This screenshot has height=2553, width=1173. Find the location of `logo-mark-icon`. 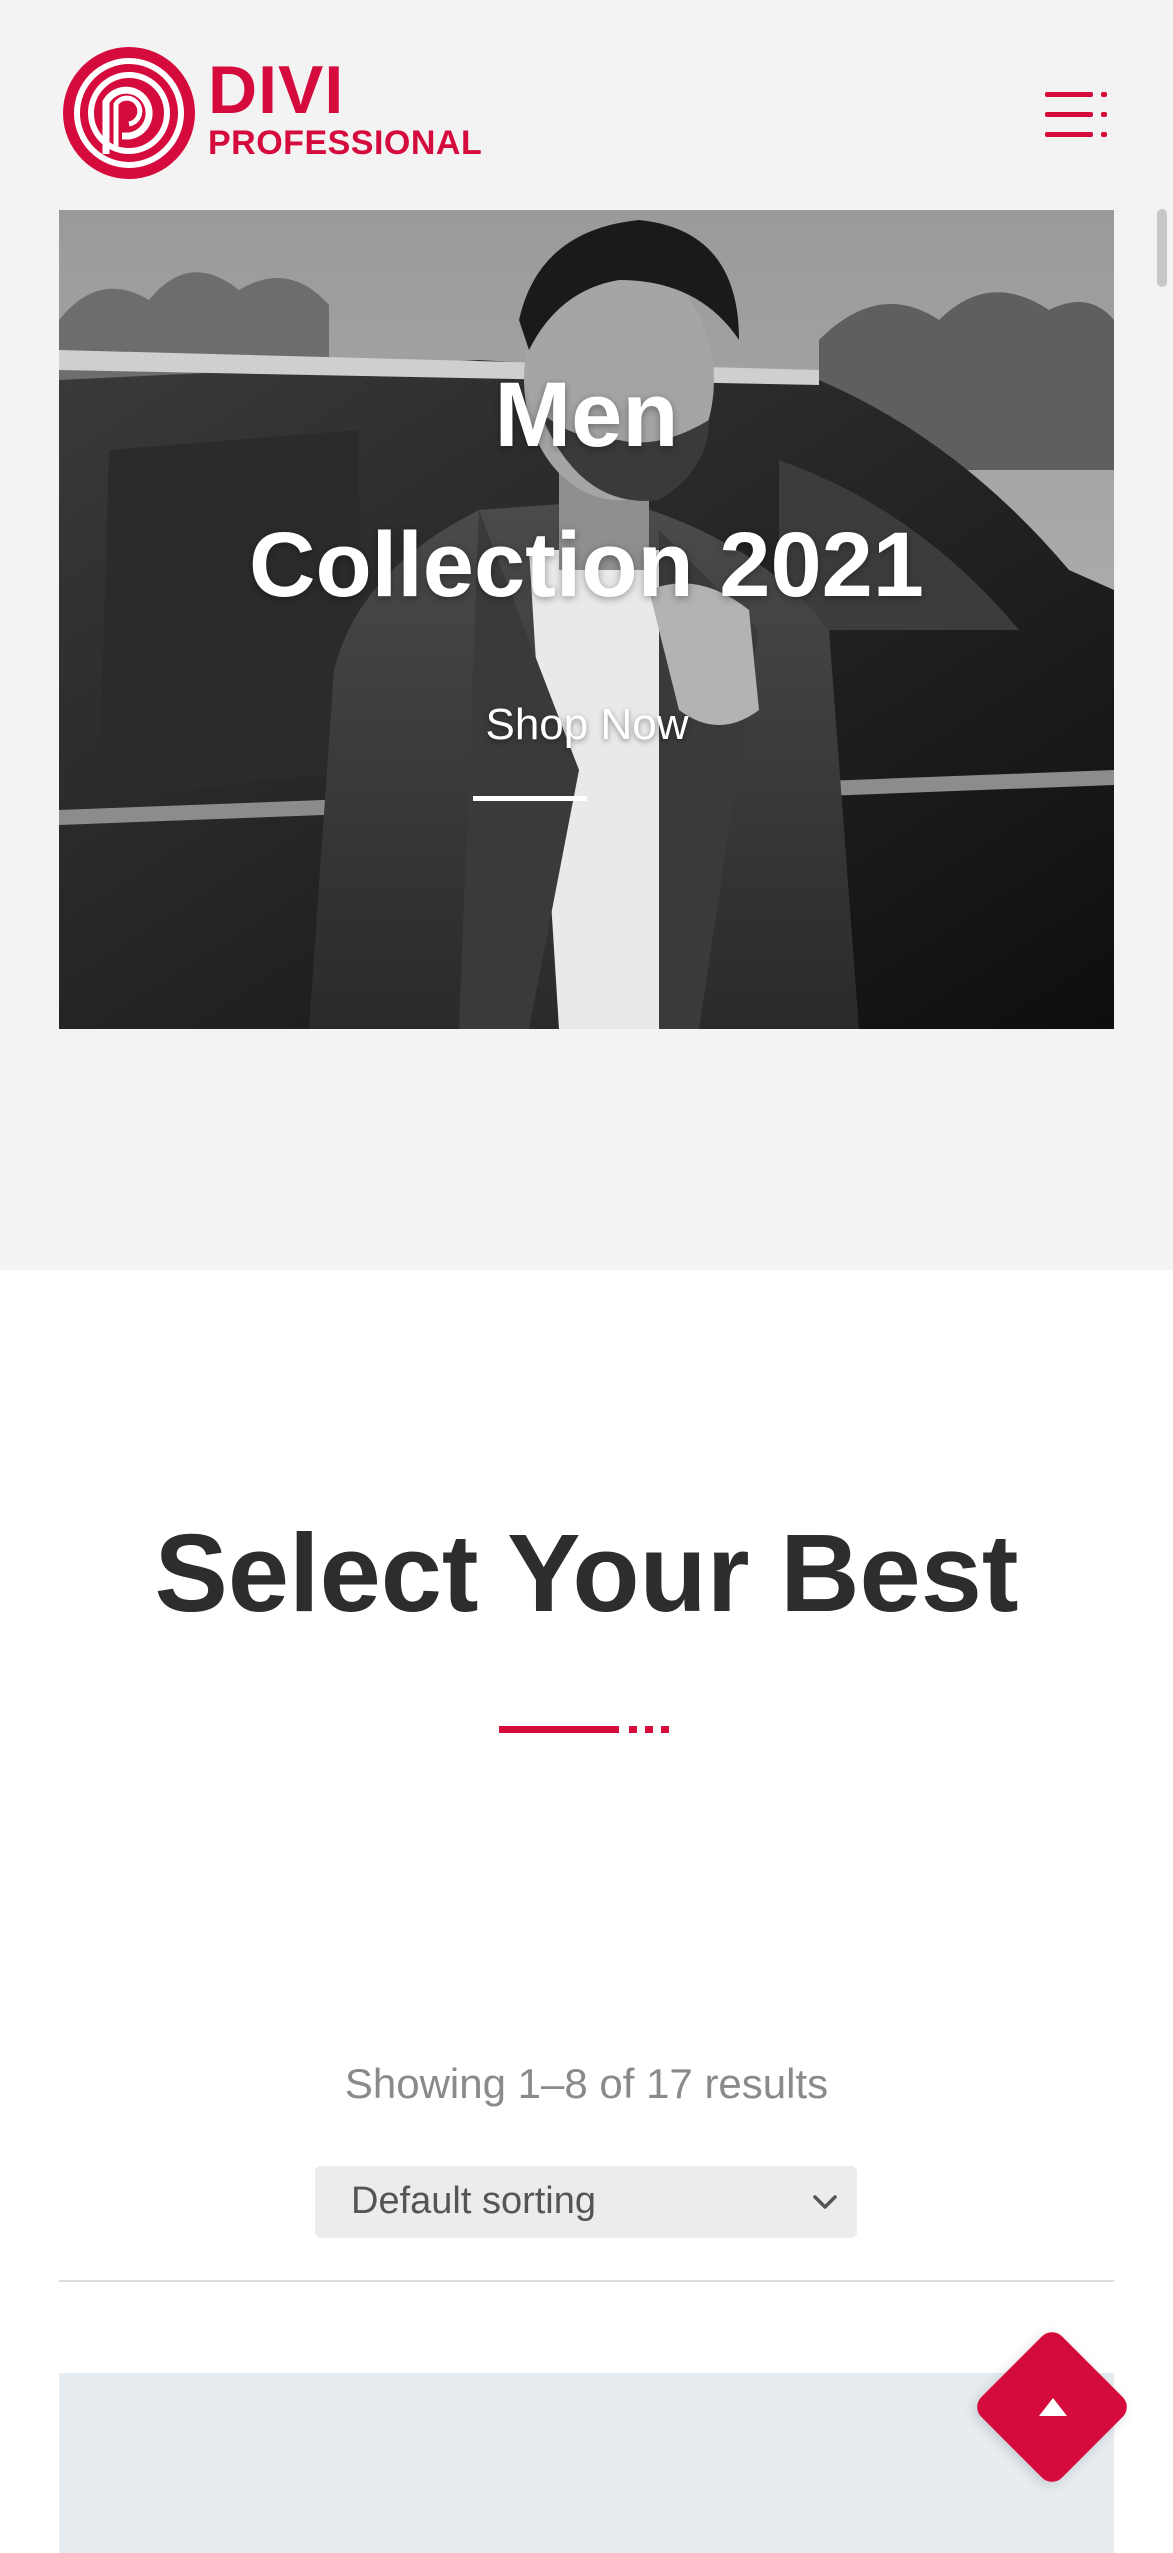

logo-mark-icon is located at coordinates (129, 113).